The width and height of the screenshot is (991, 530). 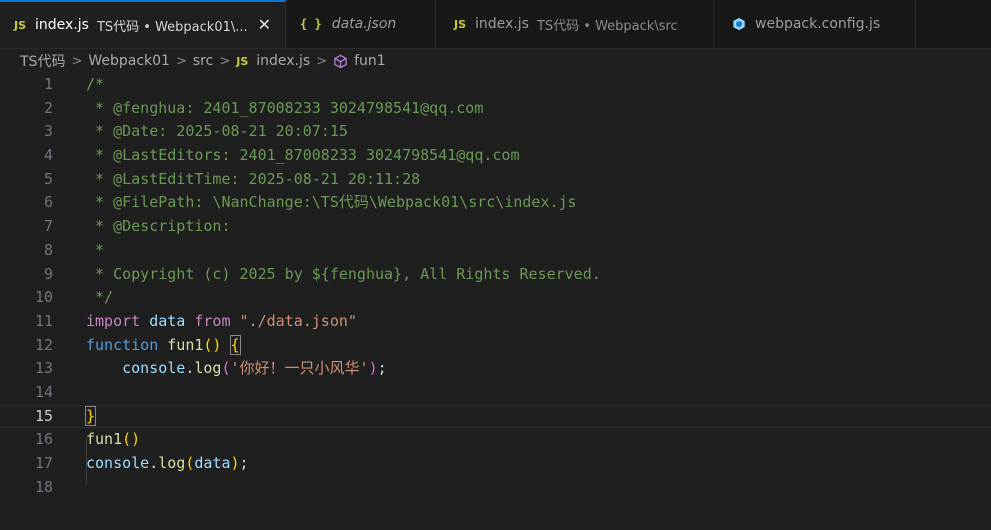 I want to click on line-number: 16, so click(x=43, y=439).